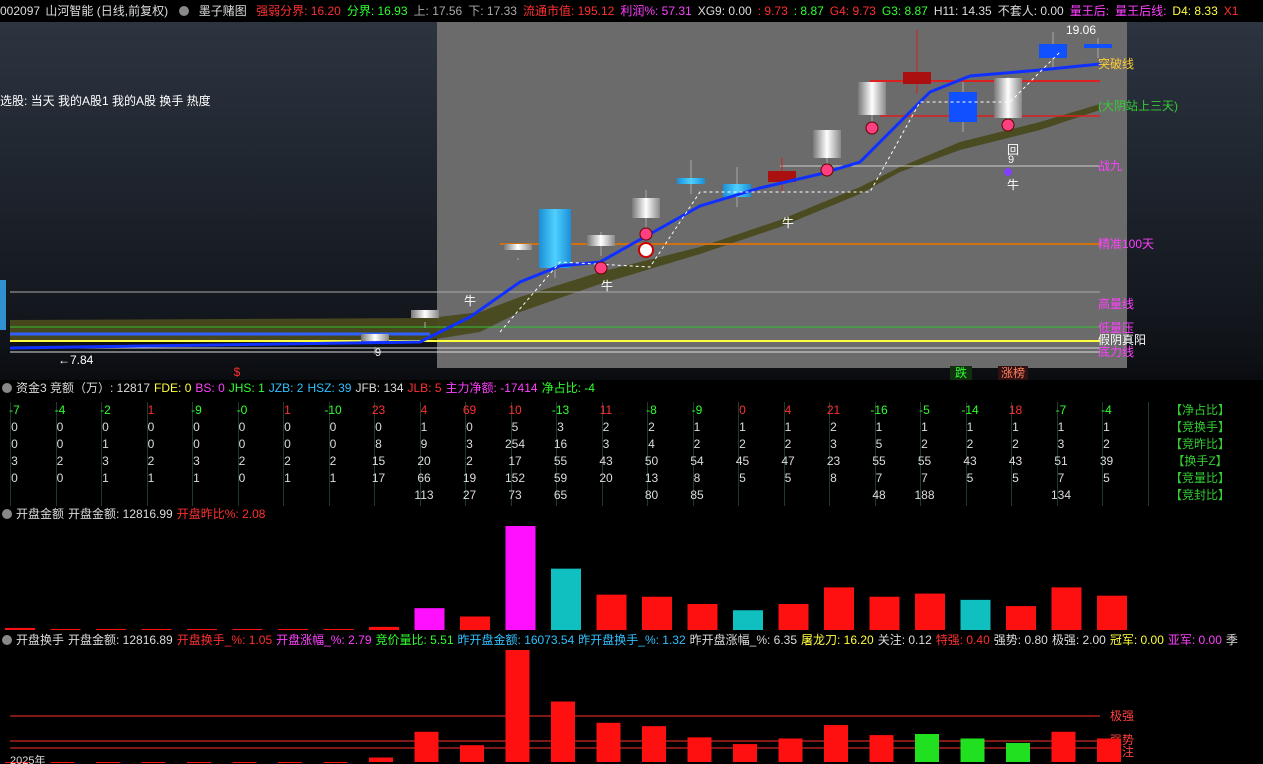 The width and height of the screenshot is (1263, 764). Describe the element at coordinates (424, 444) in the screenshot. I see `table-cell: 9` at that location.